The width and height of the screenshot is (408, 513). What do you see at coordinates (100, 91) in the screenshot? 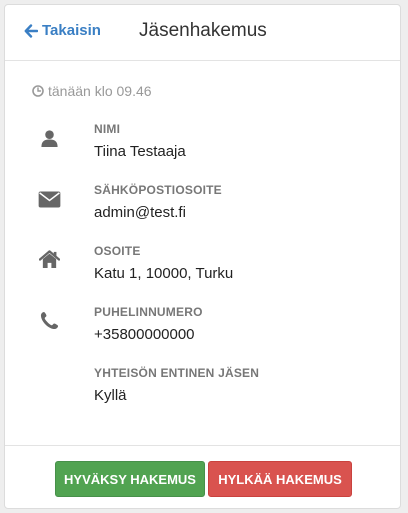
I see `timestamp-text: tänään klo 09.46` at bounding box center [100, 91].